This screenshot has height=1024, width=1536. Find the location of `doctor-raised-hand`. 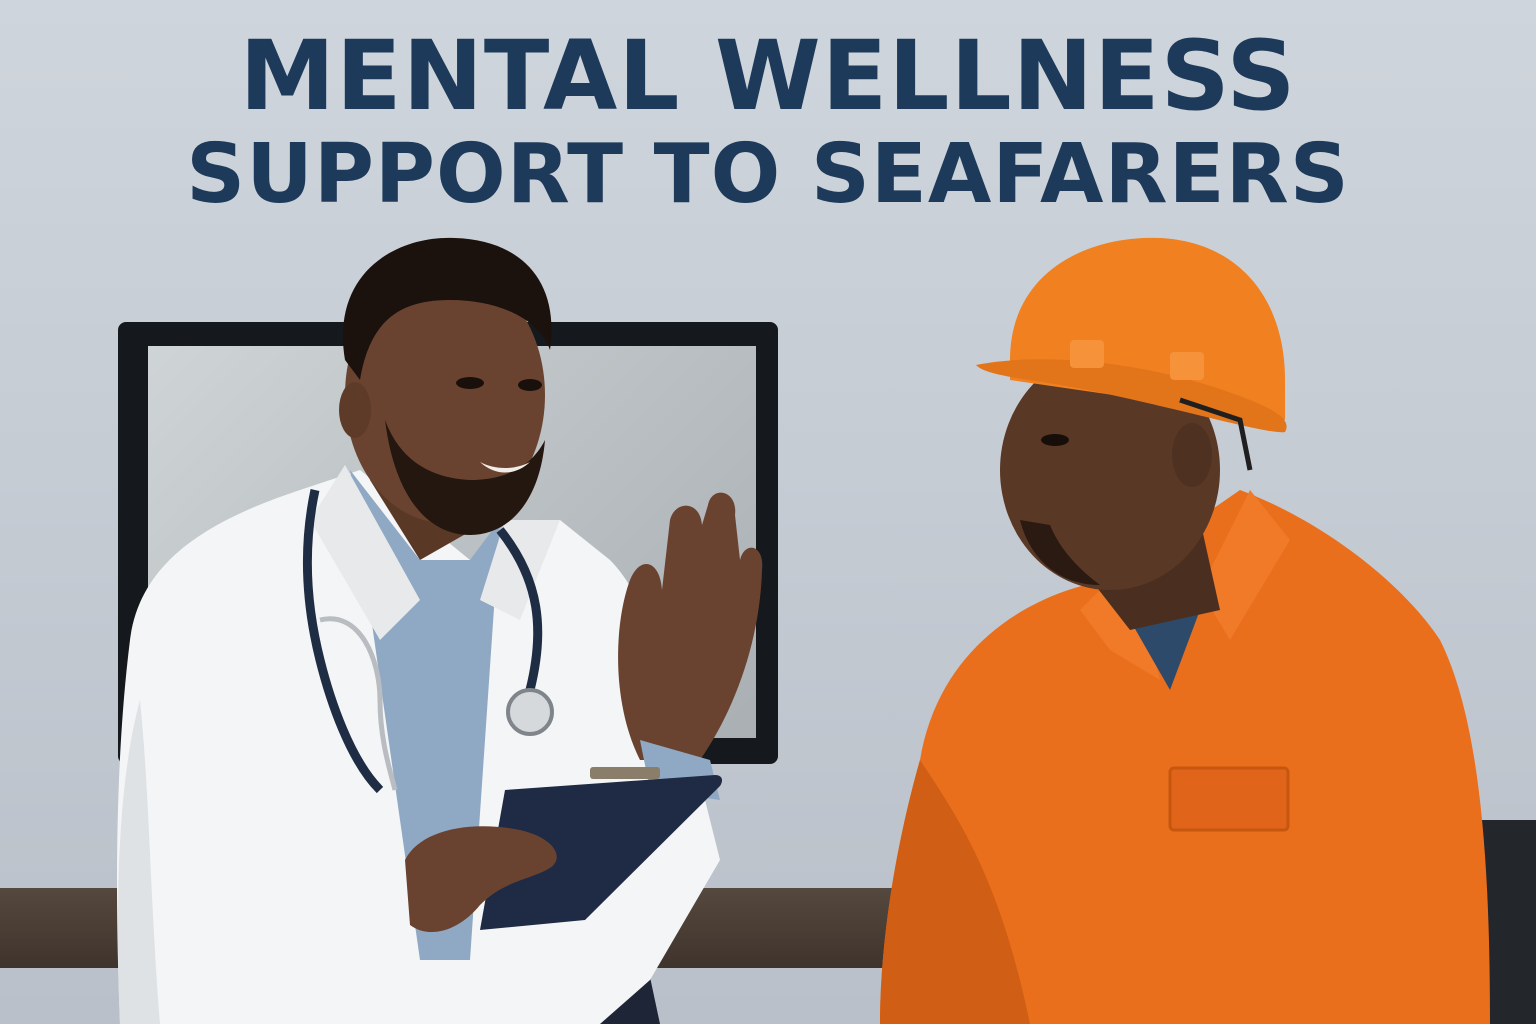

doctor-raised-hand is located at coordinates (690, 626).